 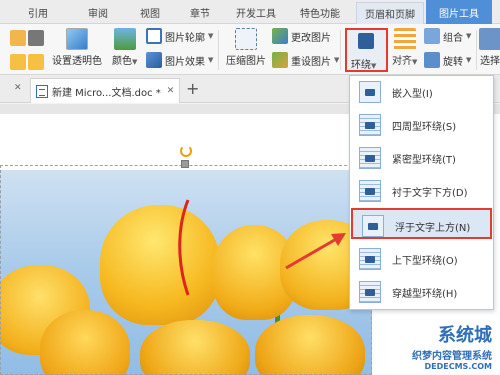 I want to click on picture-effect-label: 图片效果, so click(x=185, y=62).